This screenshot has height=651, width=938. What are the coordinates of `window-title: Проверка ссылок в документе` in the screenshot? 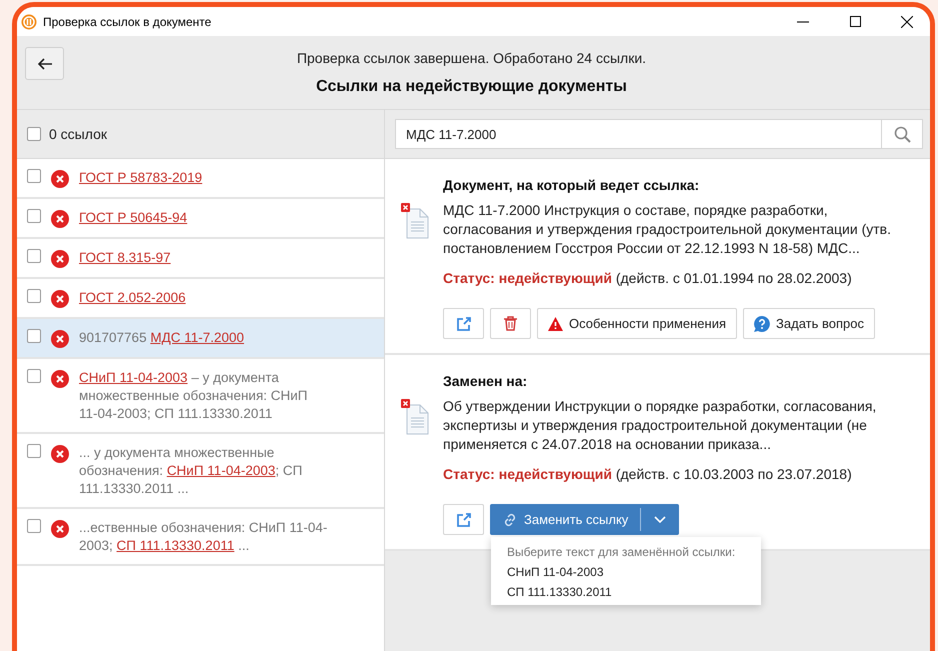 It's located at (127, 21).